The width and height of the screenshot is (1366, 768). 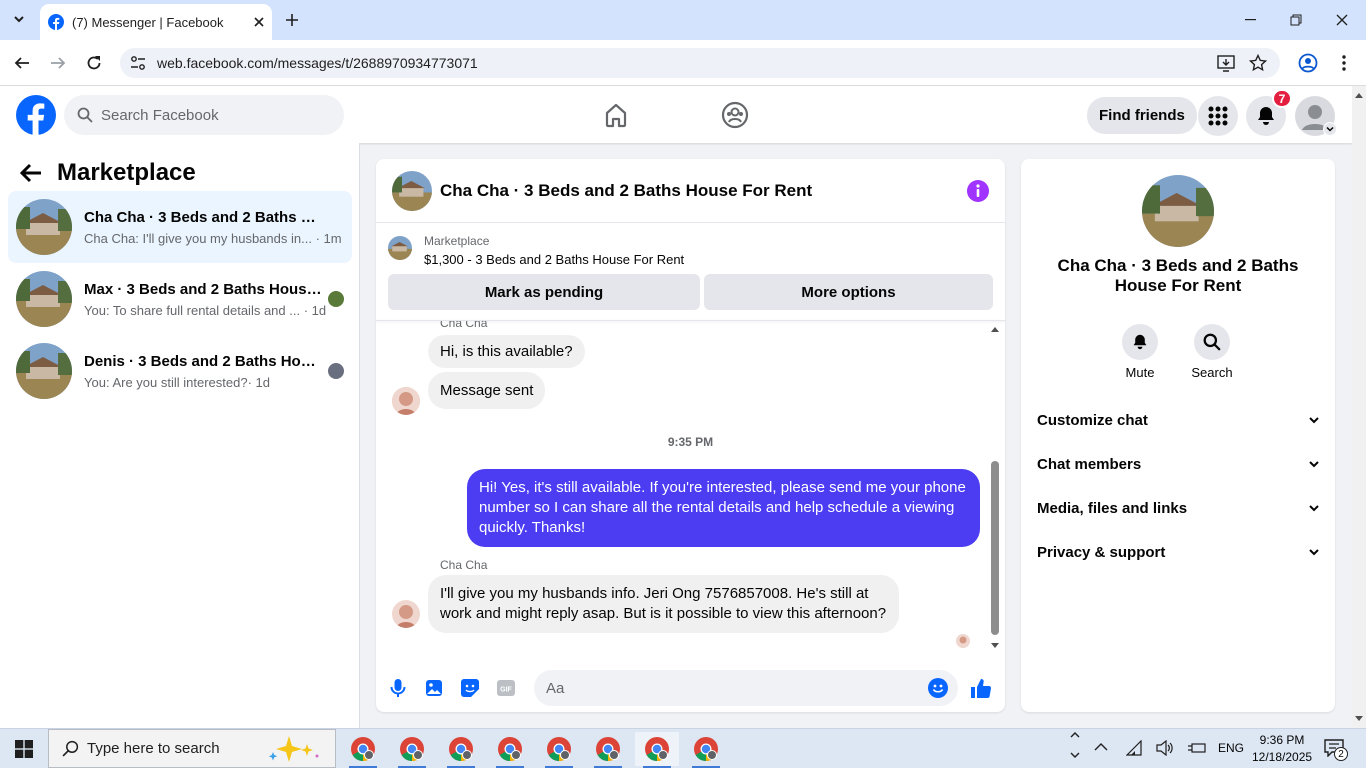 What do you see at coordinates (735, 115) in the screenshot?
I see `groups-nav` at bounding box center [735, 115].